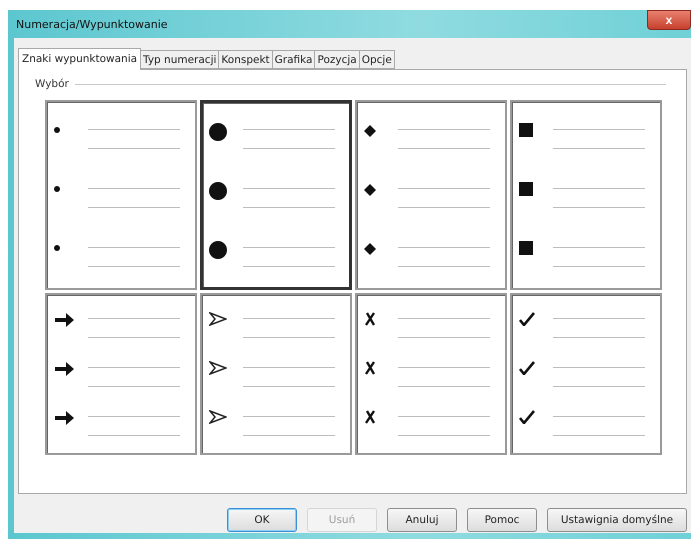  I want to click on tab: Opcje, so click(376, 59).